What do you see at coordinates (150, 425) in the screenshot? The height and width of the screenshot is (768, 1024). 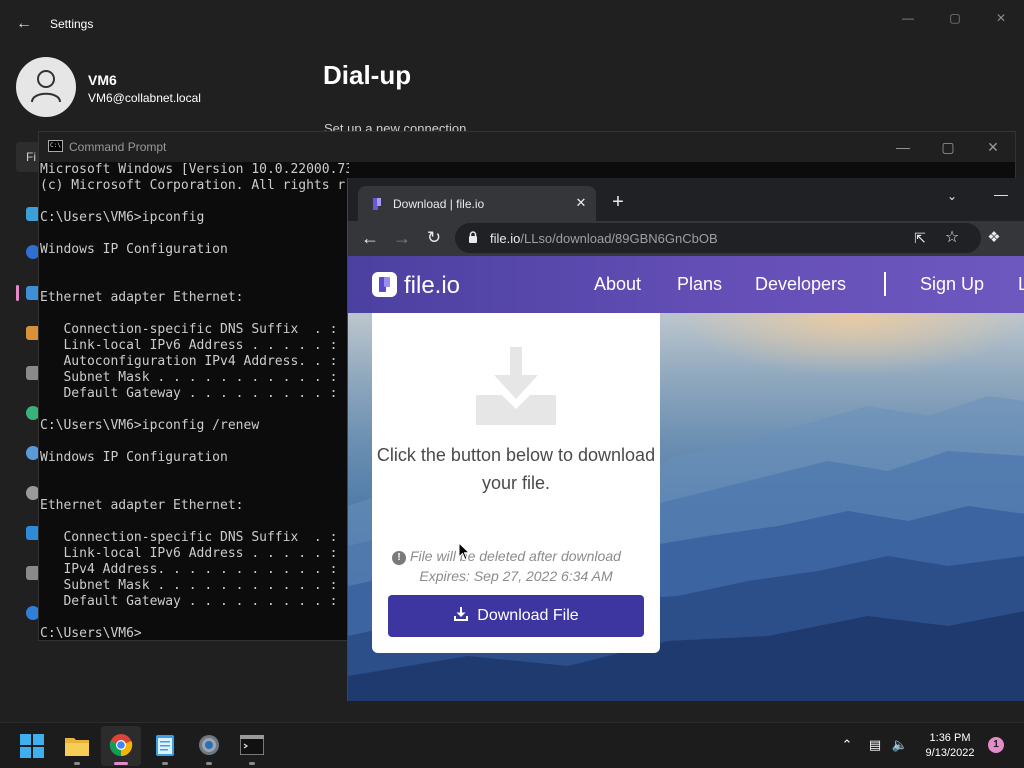 I see `cmd-line: C:\Users\VM6>ipconfig /renew` at bounding box center [150, 425].